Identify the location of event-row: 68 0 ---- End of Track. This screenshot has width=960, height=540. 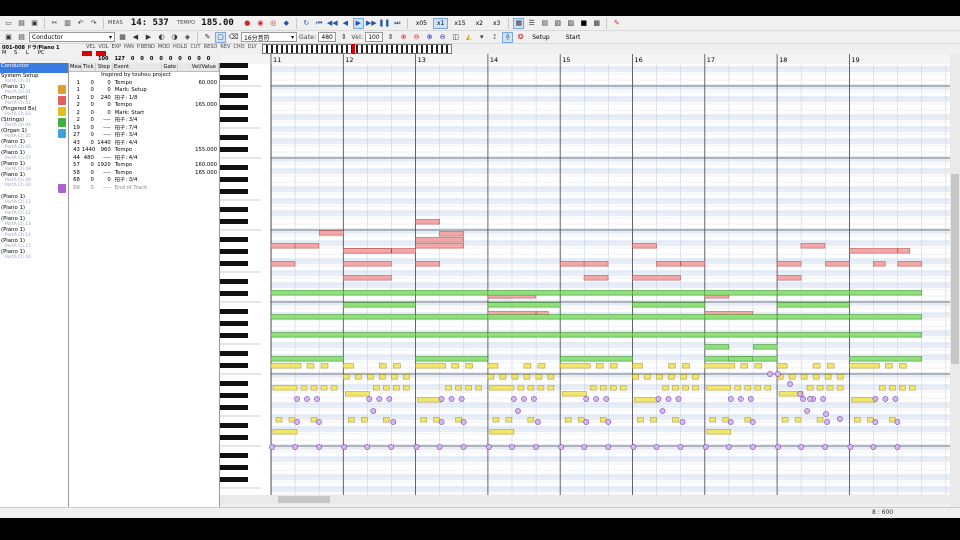
(144, 189).